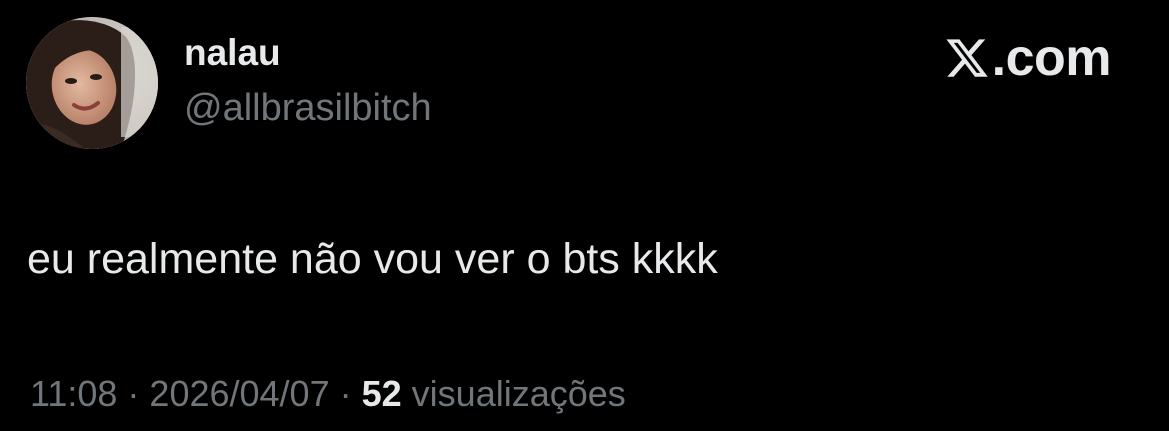 The height and width of the screenshot is (431, 1169). I want to click on x-logo-icon, so click(967, 58).